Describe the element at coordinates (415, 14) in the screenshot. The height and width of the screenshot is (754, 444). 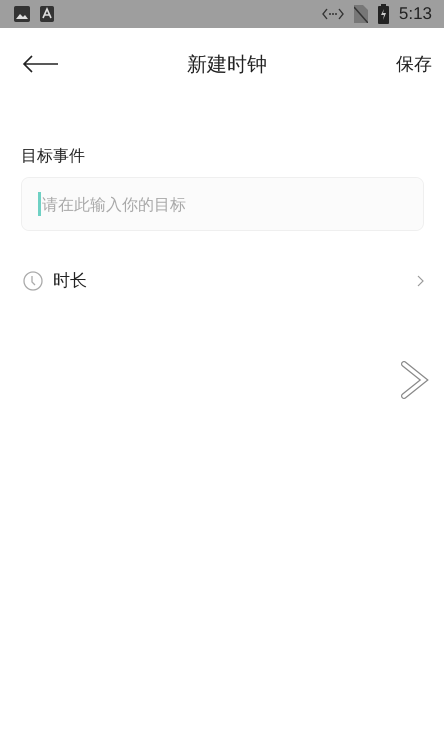
I see `status-time: 5:13` at that location.